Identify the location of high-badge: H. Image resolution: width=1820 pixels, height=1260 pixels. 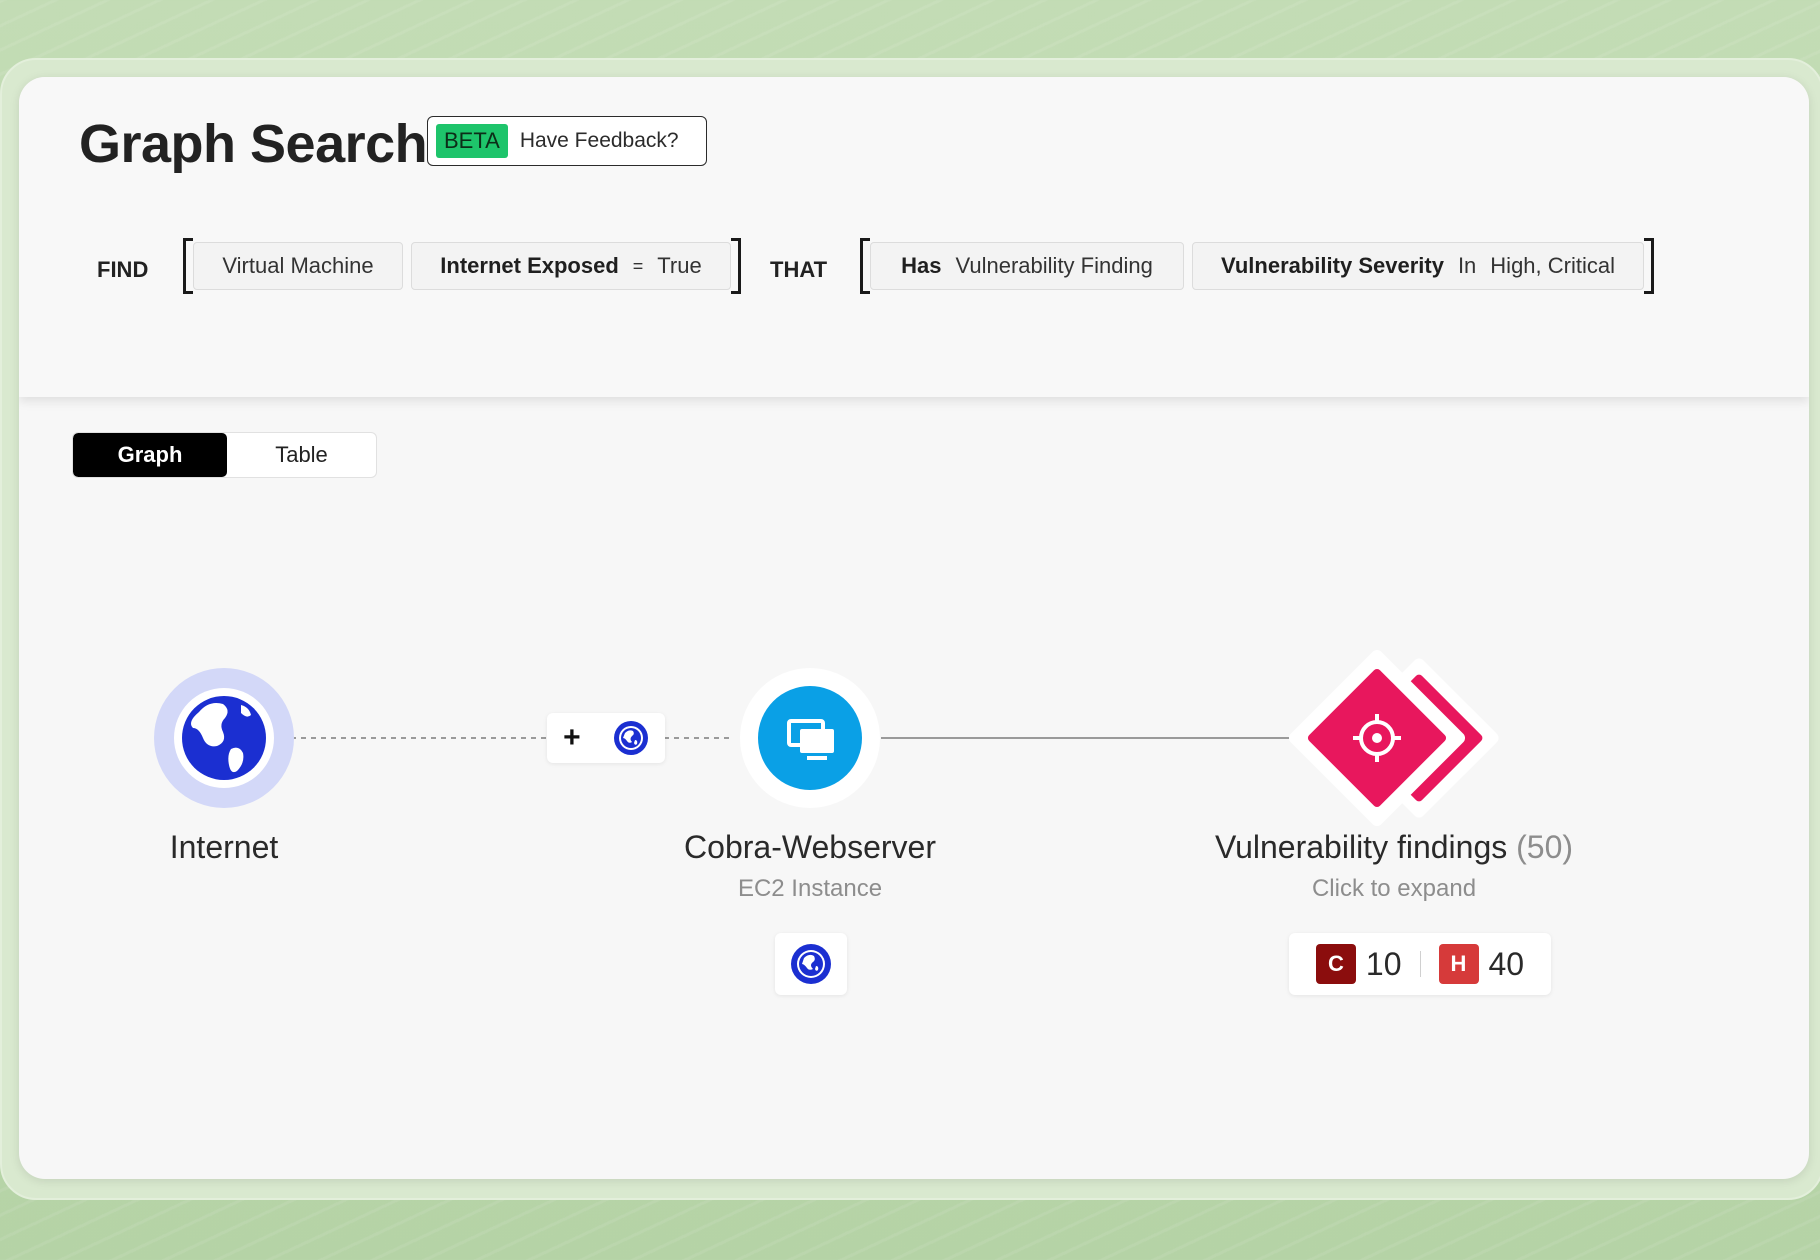
(1458, 964).